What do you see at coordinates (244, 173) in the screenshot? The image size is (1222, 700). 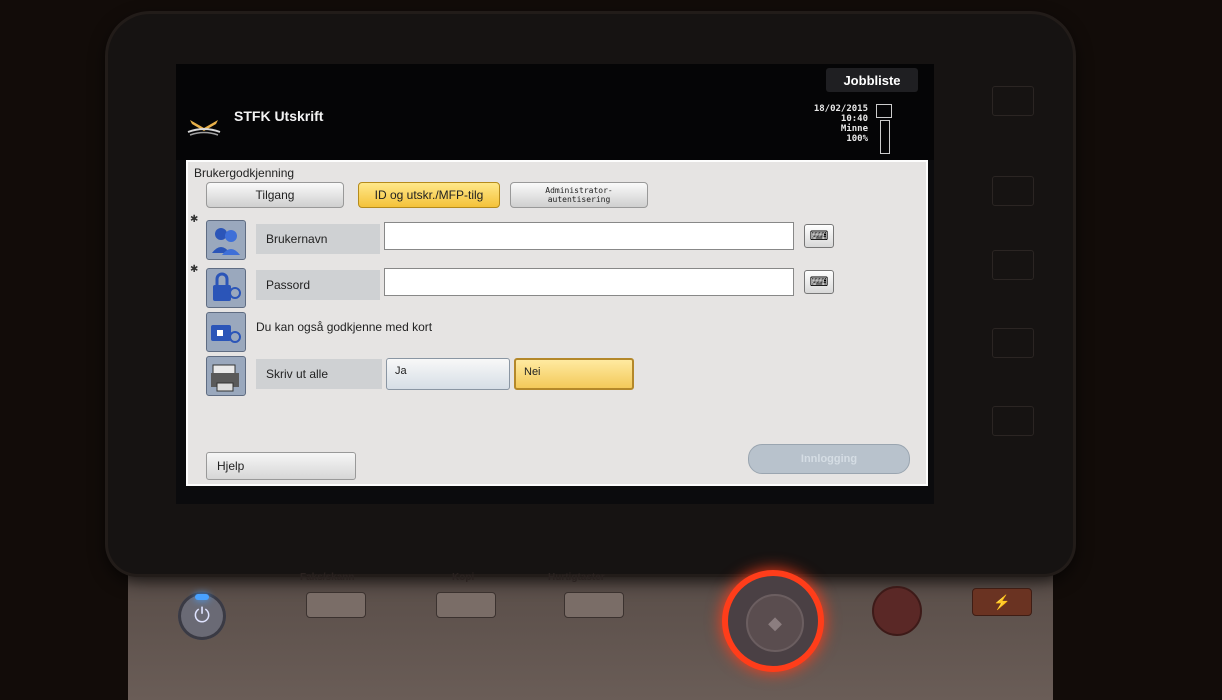 I see `breadcrumb: Brukergodkjenning` at bounding box center [244, 173].